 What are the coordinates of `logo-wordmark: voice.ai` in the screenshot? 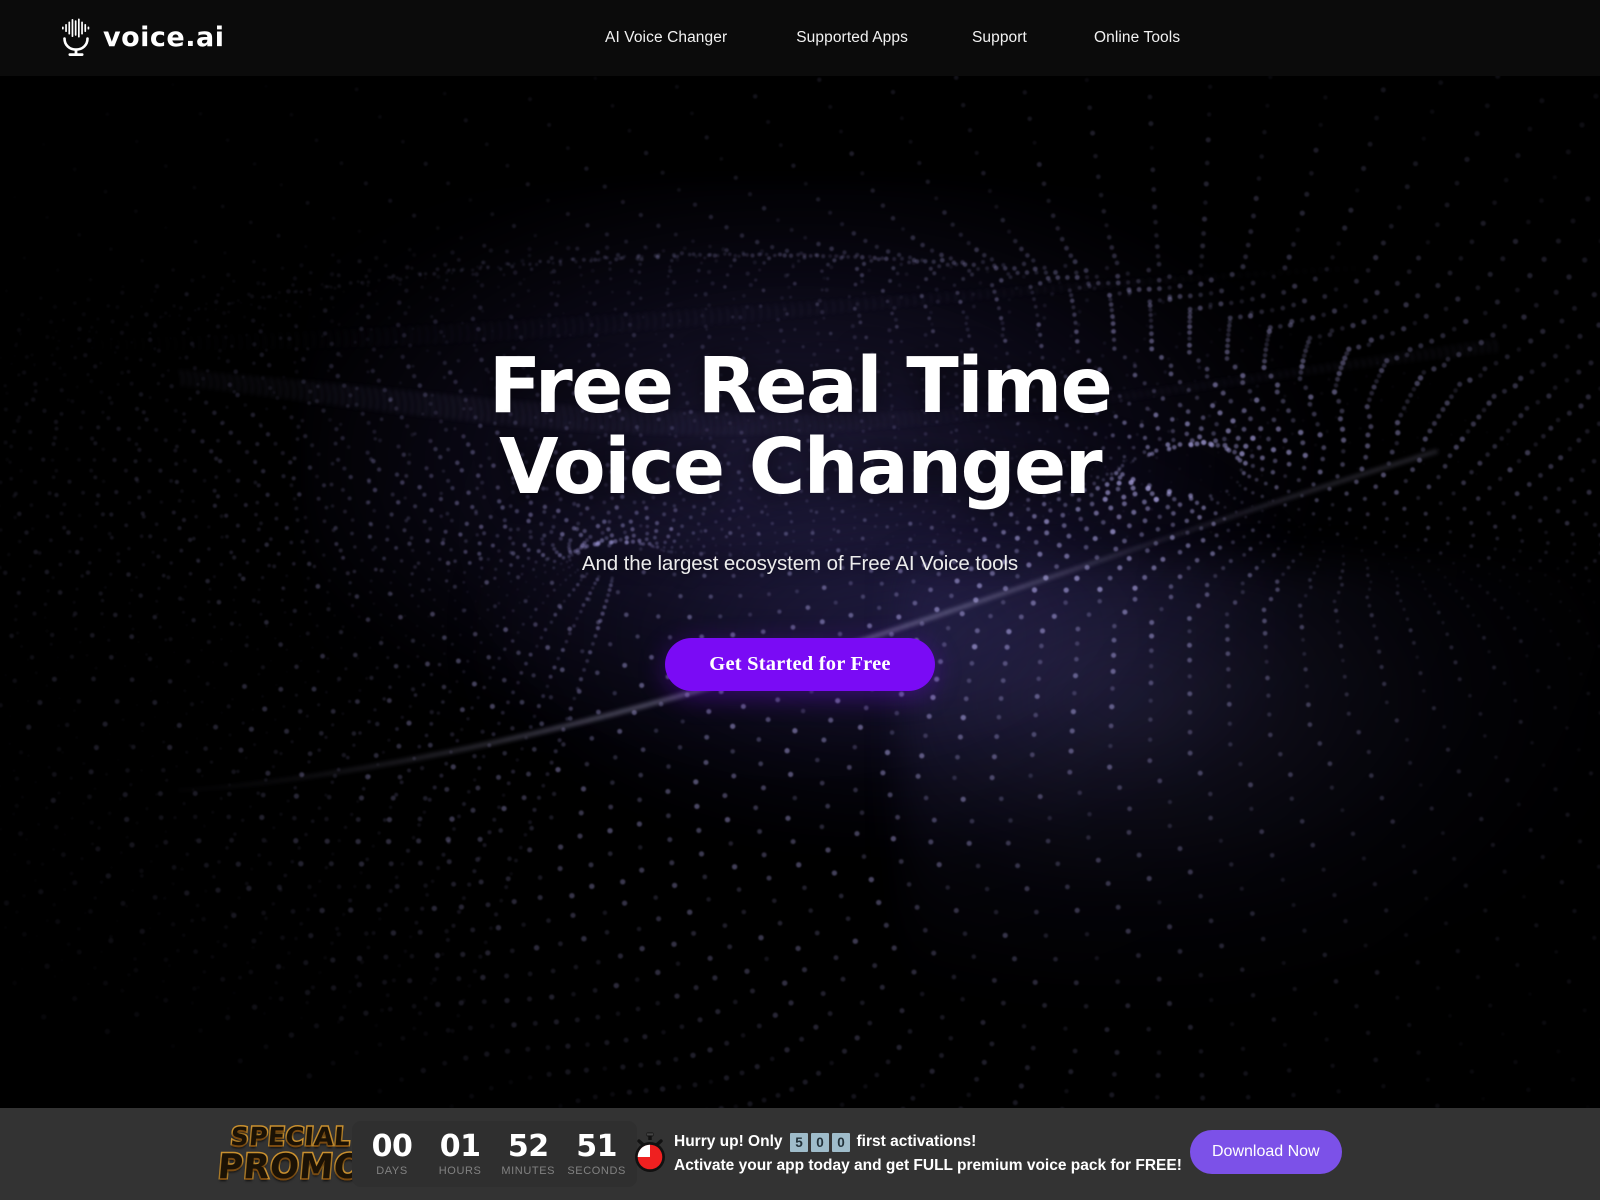 It's located at (164, 37).